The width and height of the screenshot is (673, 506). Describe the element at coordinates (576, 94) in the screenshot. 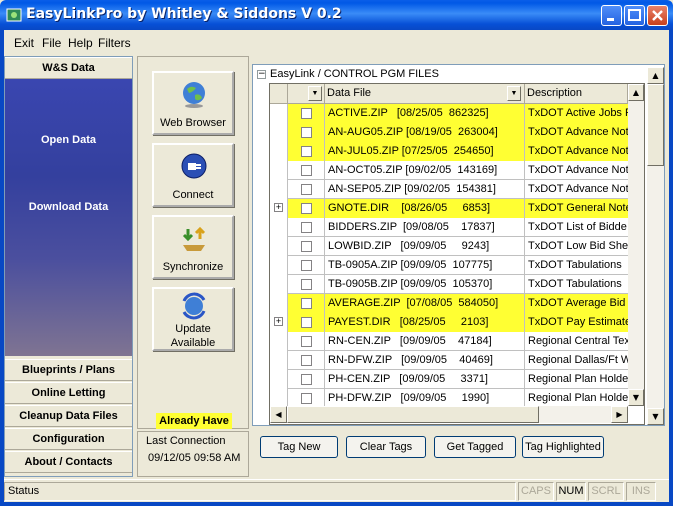

I see `grid-header-description: Description` at that location.